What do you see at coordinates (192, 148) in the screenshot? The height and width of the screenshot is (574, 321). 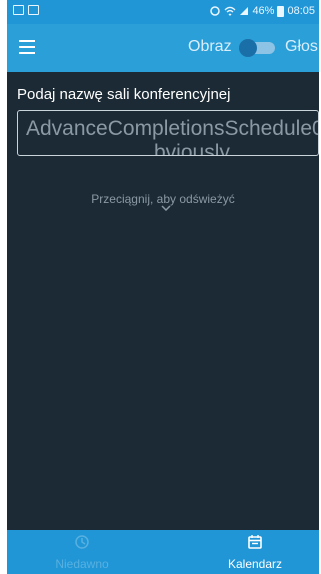 I see `input-value-line2: bviously` at bounding box center [192, 148].